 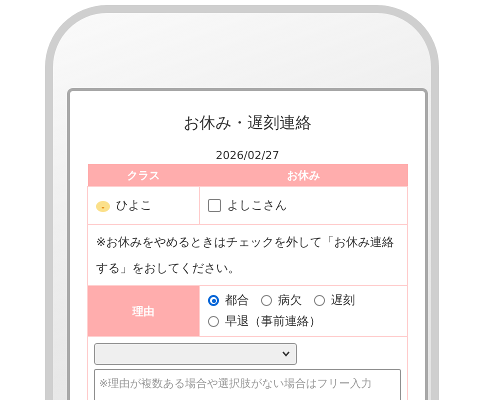 What do you see at coordinates (134, 205) in the screenshot?
I see `class-name: ひよこ` at bounding box center [134, 205].